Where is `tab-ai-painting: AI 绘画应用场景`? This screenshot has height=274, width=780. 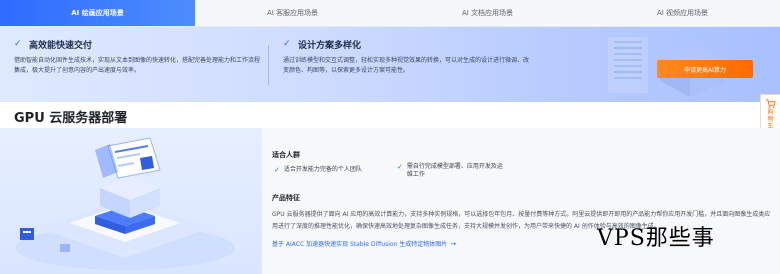
tab-ai-painting: AI 绘画应用场景 is located at coordinates (97, 13).